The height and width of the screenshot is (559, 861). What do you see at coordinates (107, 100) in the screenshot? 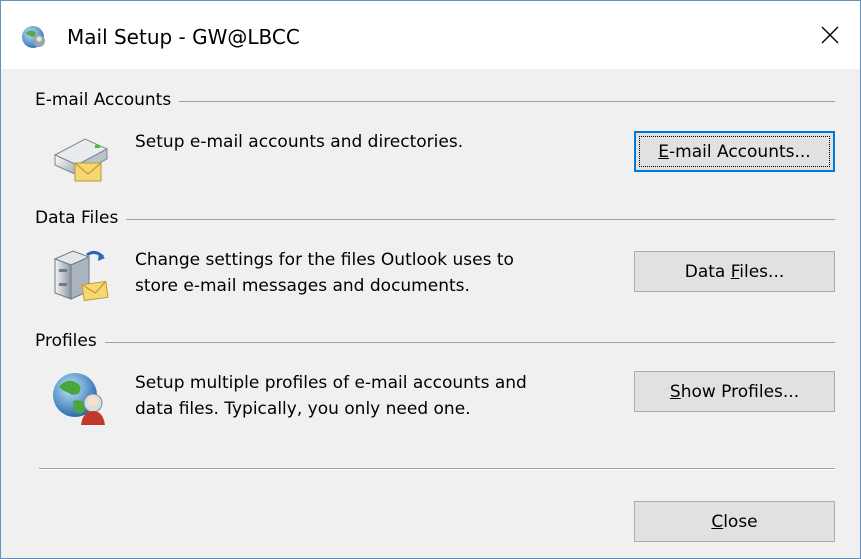
I see `email-accounts-heading: E-mail Accounts` at bounding box center [107, 100].